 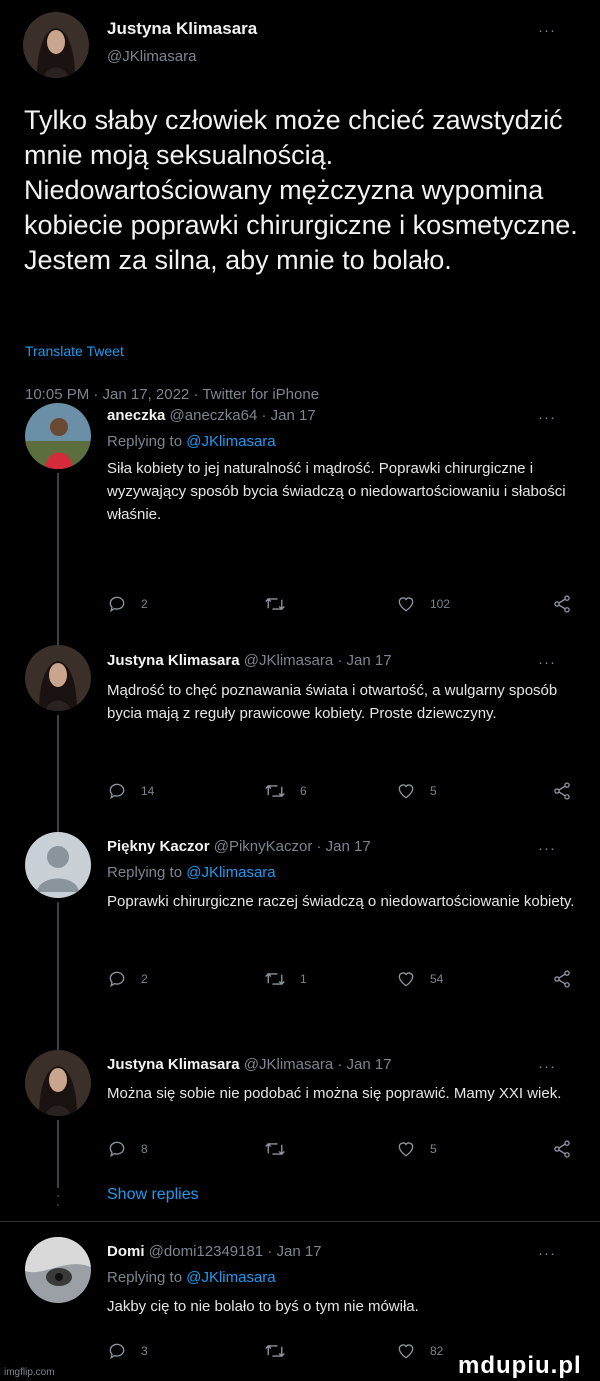 What do you see at coordinates (56, 45) in the screenshot?
I see `author-avatar` at bounding box center [56, 45].